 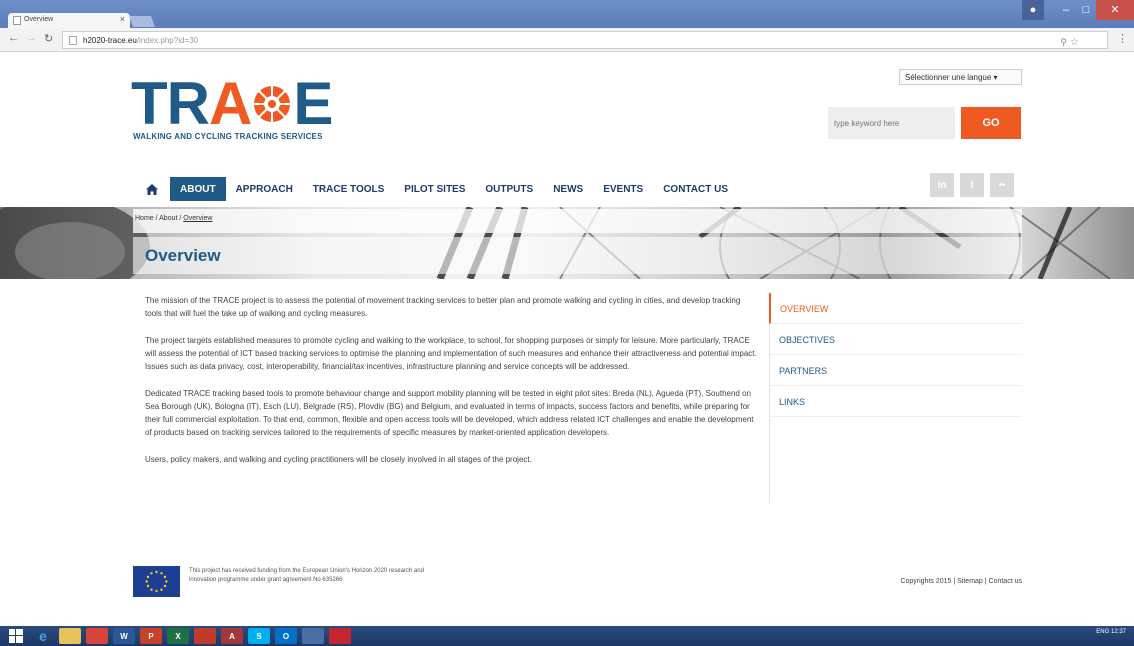 What do you see at coordinates (577, 221) in the screenshot?
I see `breadcrumb-bar` at bounding box center [577, 221].